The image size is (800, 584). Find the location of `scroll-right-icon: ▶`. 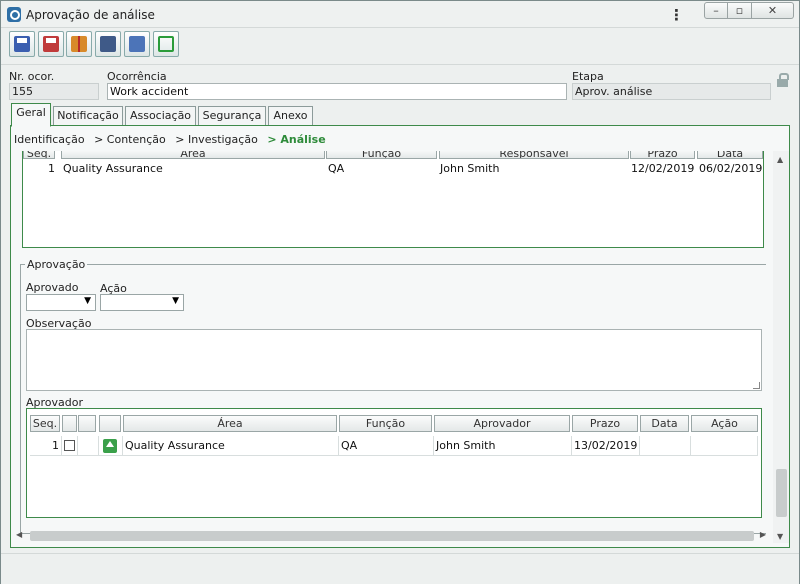

scroll-right-icon: ▶ is located at coordinates (763, 534).